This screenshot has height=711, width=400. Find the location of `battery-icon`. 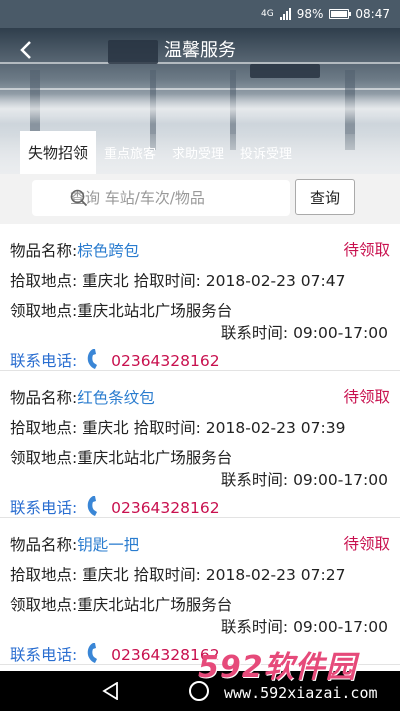

battery-icon is located at coordinates (340, 14).